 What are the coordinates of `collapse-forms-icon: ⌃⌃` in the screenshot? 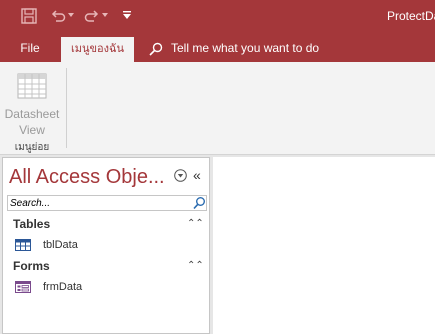 It's located at (195, 265).